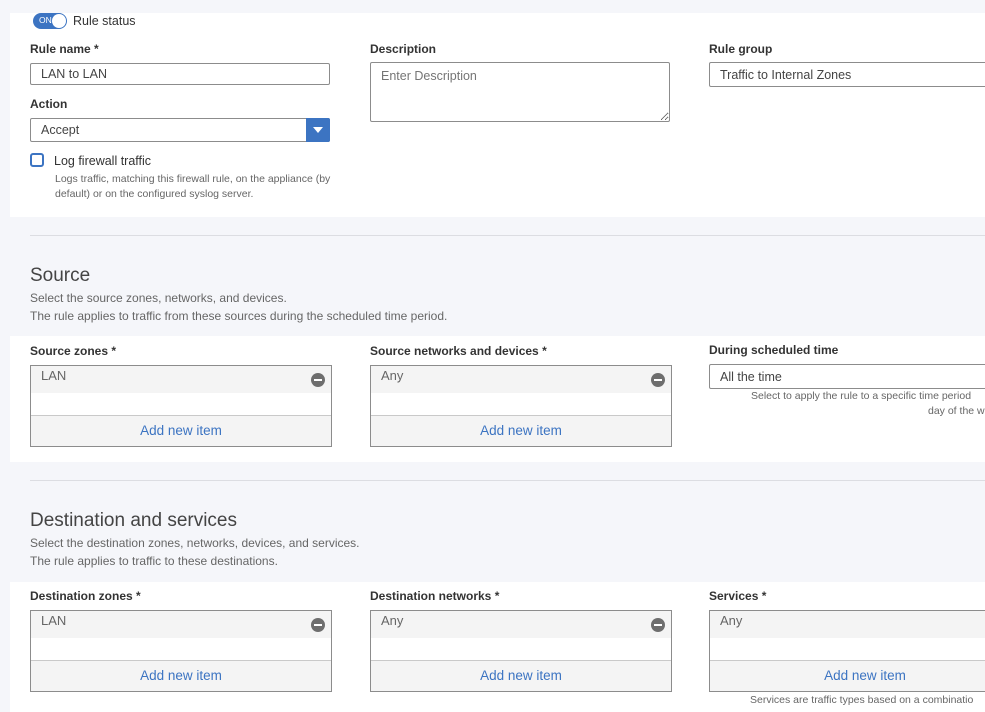 The image size is (985, 712). What do you see at coordinates (741, 49) in the screenshot?
I see `rule-group-label: Rule group` at bounding box center [741, 49].